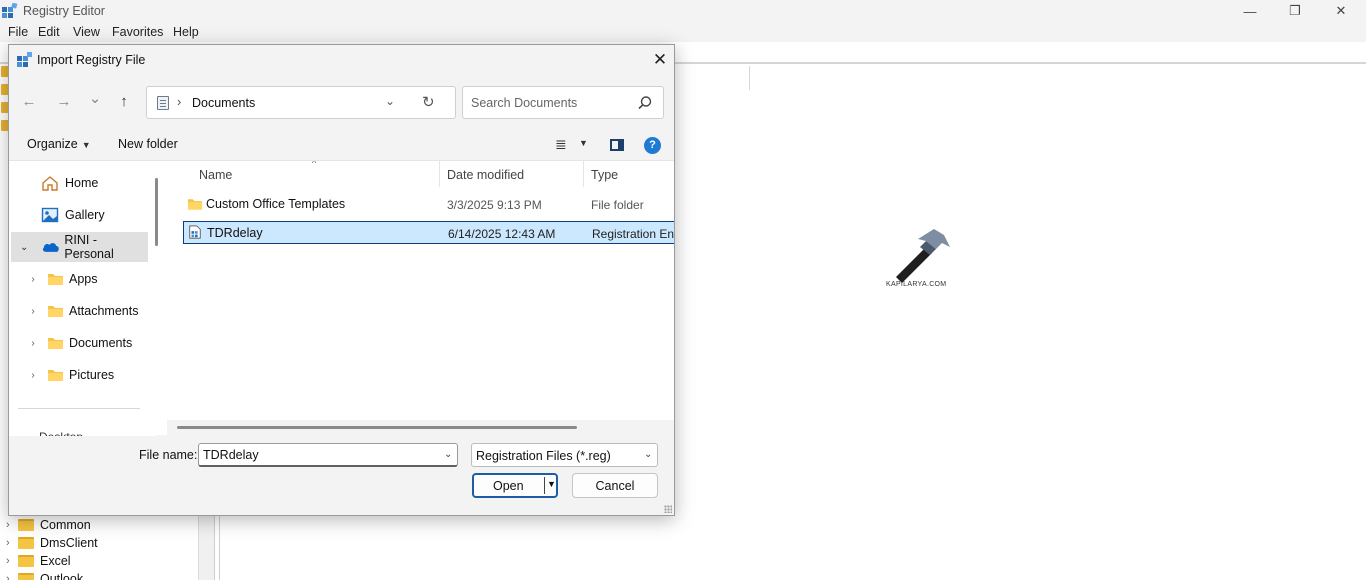 The height and width of the screenshot is (580, 1366). What do you see at coordinates (156, 212) in the screenshot?
I see `nav-scrollbar` at bounding box center [156, 212].